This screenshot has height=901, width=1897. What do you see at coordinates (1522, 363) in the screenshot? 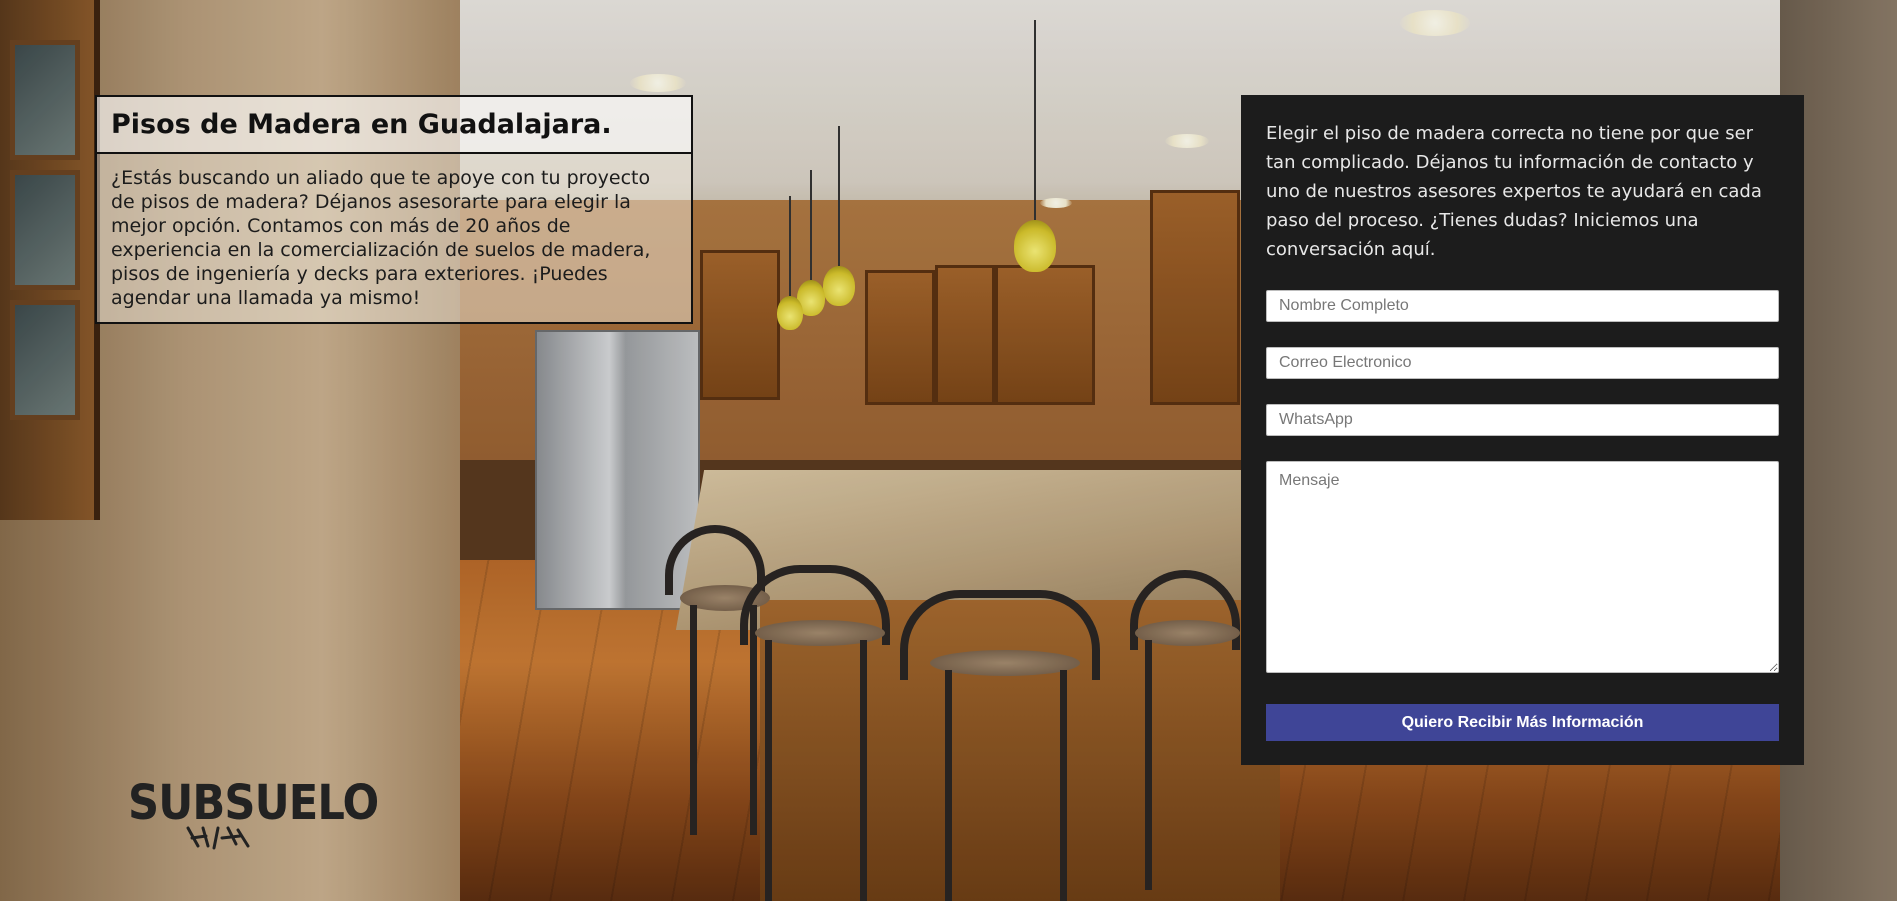
I see `email-field` at bounding box center [1522, 363].